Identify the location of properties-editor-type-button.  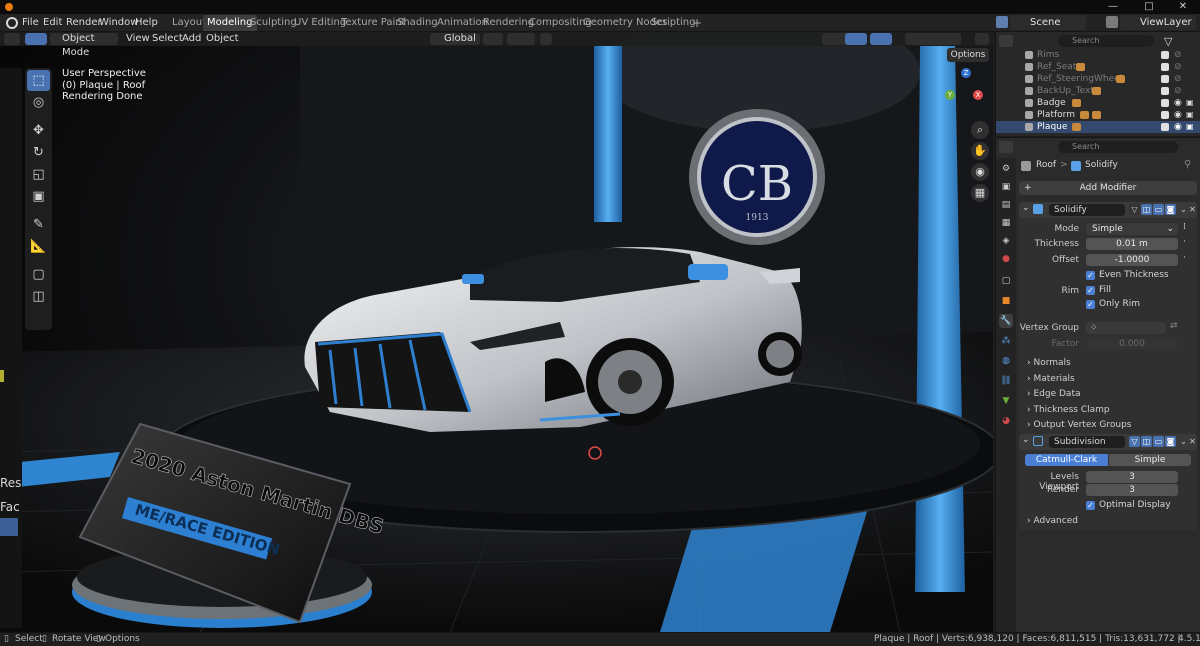
(1006, 147).